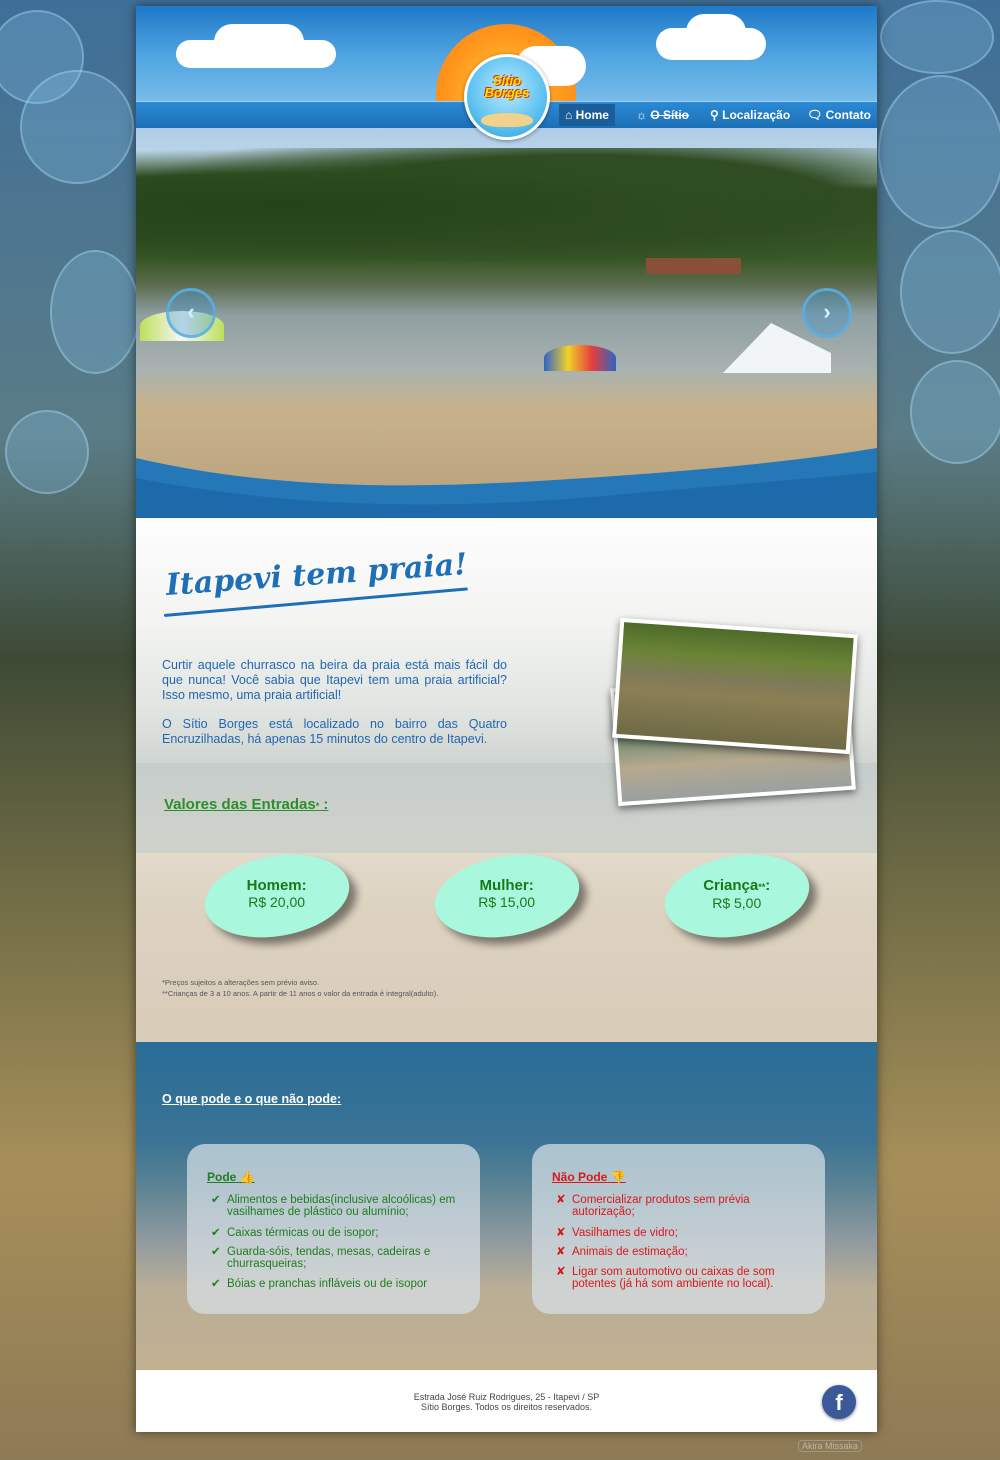  Describe the element at coordinates (506, 208) in the screenshot. I see `hero-forest` at that location.